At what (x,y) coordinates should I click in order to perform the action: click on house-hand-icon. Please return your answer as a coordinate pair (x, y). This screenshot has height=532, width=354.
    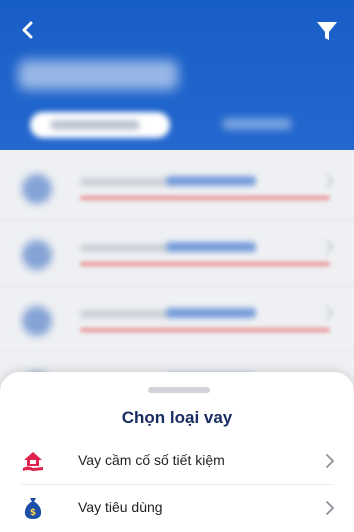
    Looking at the image, I should click on (33, 461).